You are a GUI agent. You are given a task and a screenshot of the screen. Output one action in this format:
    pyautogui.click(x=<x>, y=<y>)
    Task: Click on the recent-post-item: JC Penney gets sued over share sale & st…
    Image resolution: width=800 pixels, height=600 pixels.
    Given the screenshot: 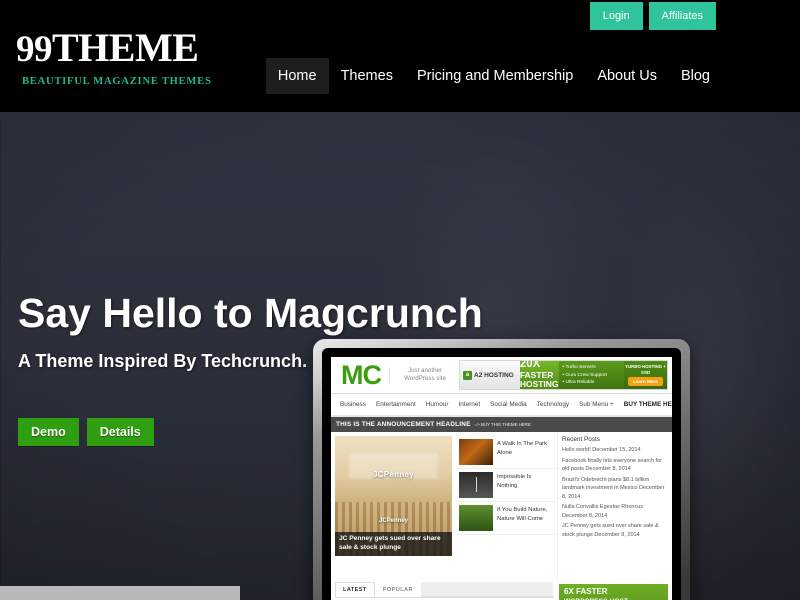 What is the action you would take?
    pyautogui.click(x=615, y=530)
    